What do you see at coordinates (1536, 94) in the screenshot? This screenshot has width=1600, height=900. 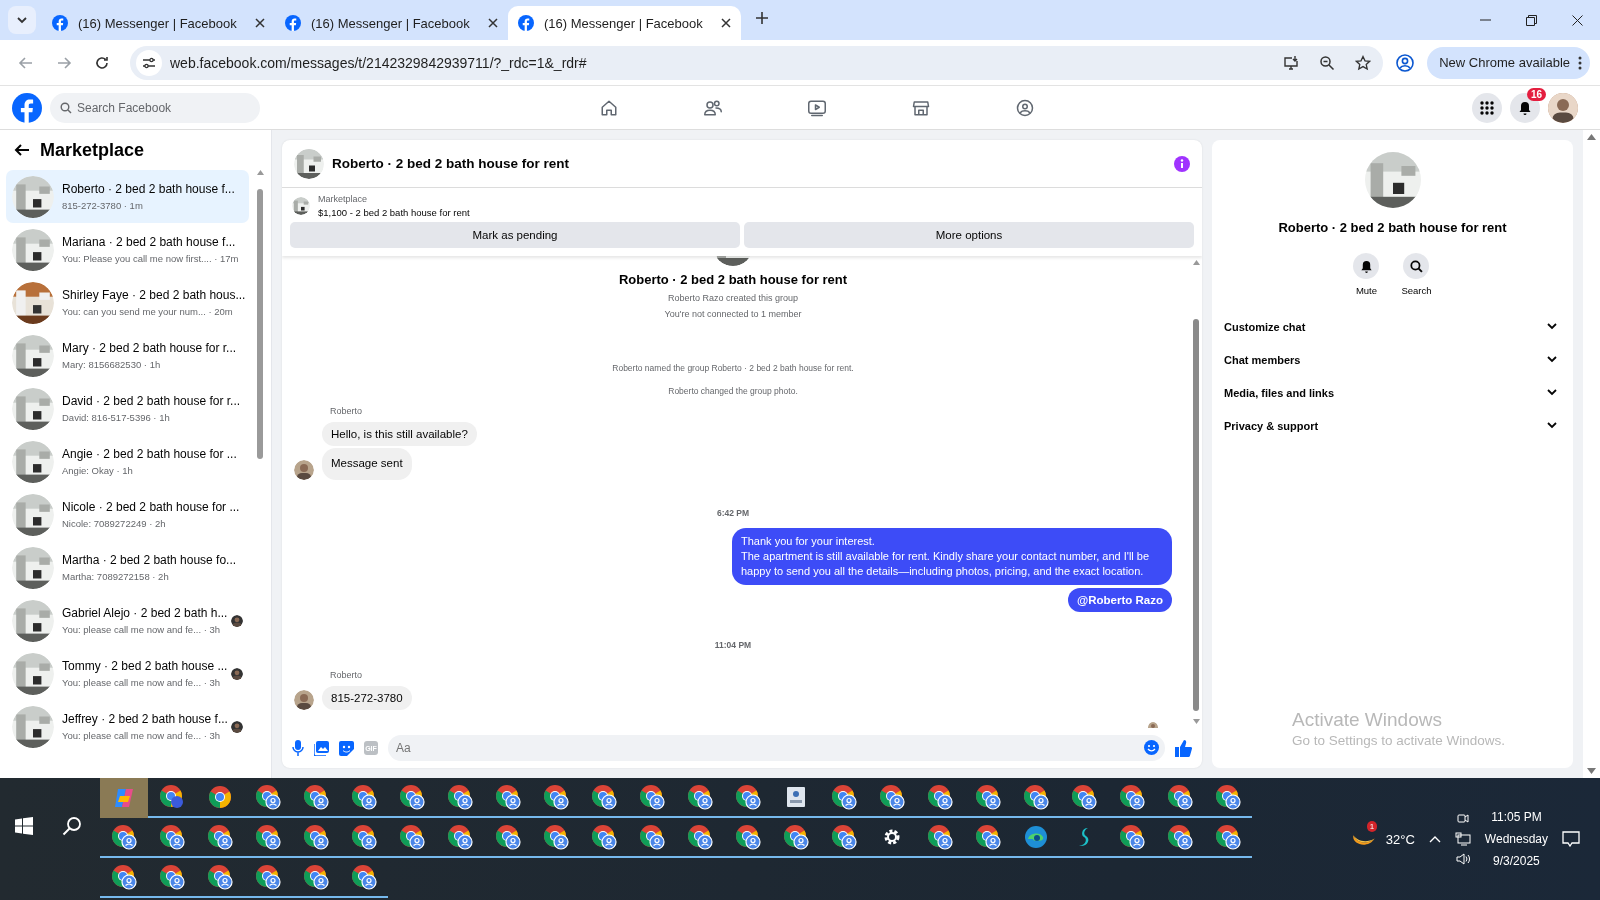 I see `notification-badge: 16` at bounding box center [1536, 94].